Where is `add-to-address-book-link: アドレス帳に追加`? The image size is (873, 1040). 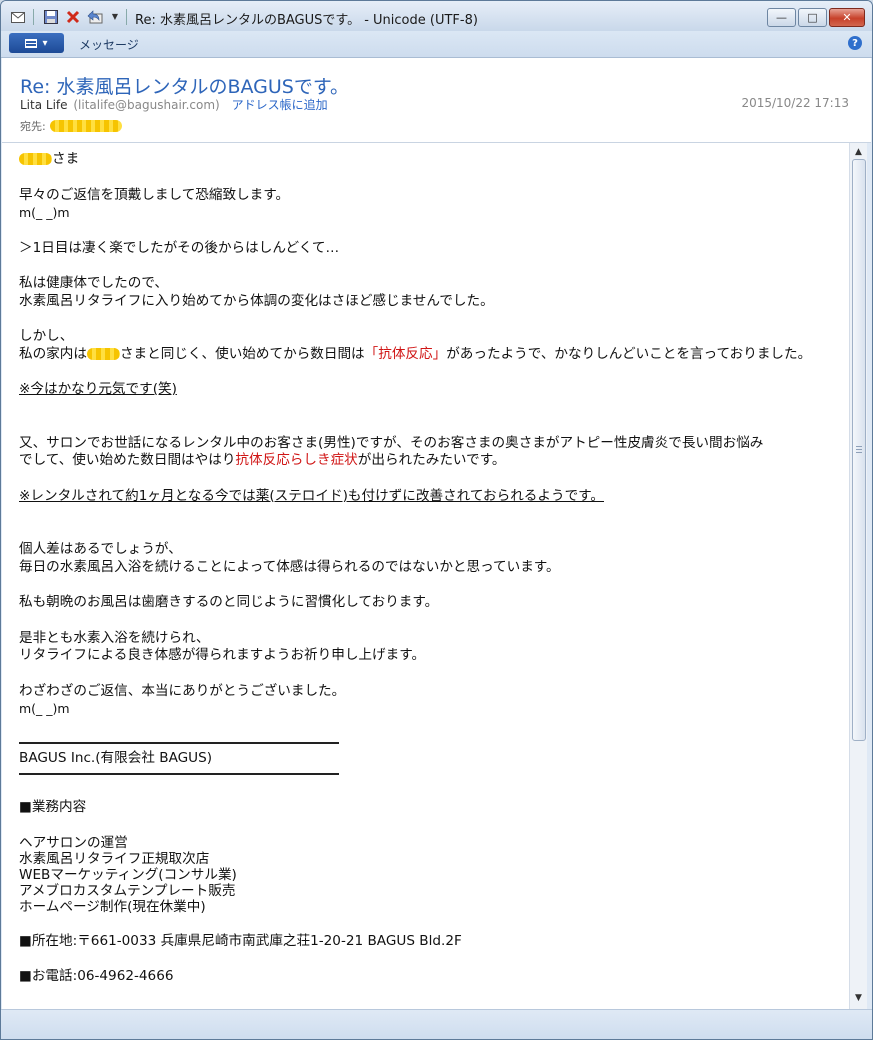
add-to-address-book-link: アドレス帳に追加 is located at coordinates (280, 105).